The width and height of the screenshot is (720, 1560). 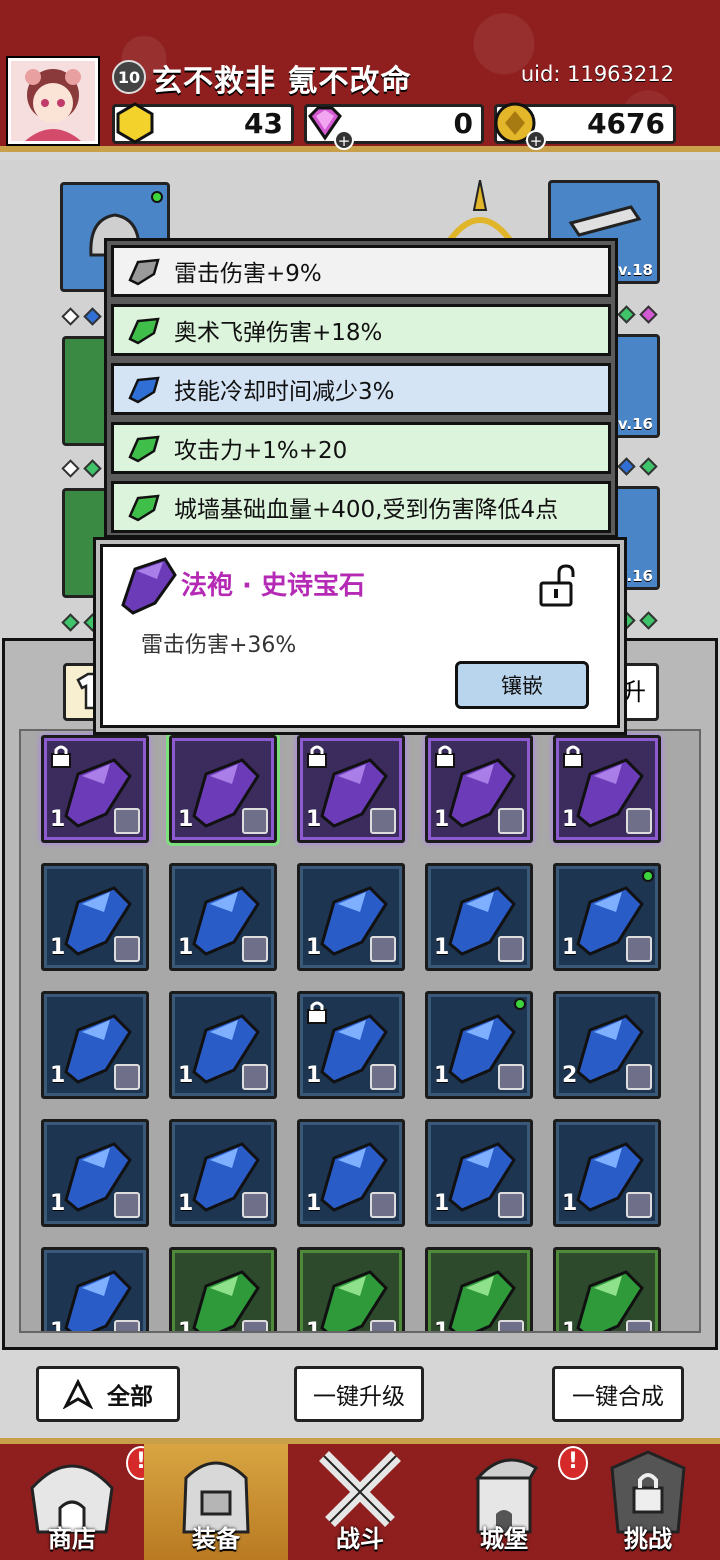 What do you see at coordinates (366, 510) in the screenshot?
I see `attribute-text: 城墙基础血量+400,受到伤害降低4点` at bounding box center [366, 510].